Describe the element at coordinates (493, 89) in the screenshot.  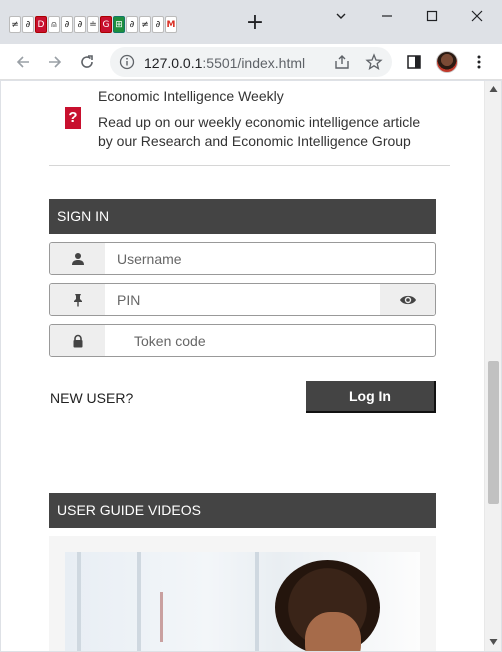
I see `scroll-up-icon` at that location.